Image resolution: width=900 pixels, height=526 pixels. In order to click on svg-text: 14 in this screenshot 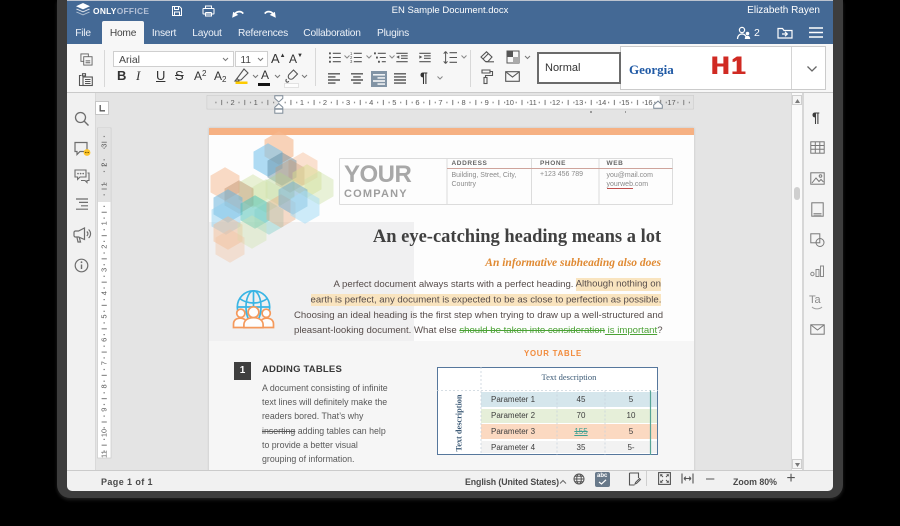, I will do `click(602, 102)`.